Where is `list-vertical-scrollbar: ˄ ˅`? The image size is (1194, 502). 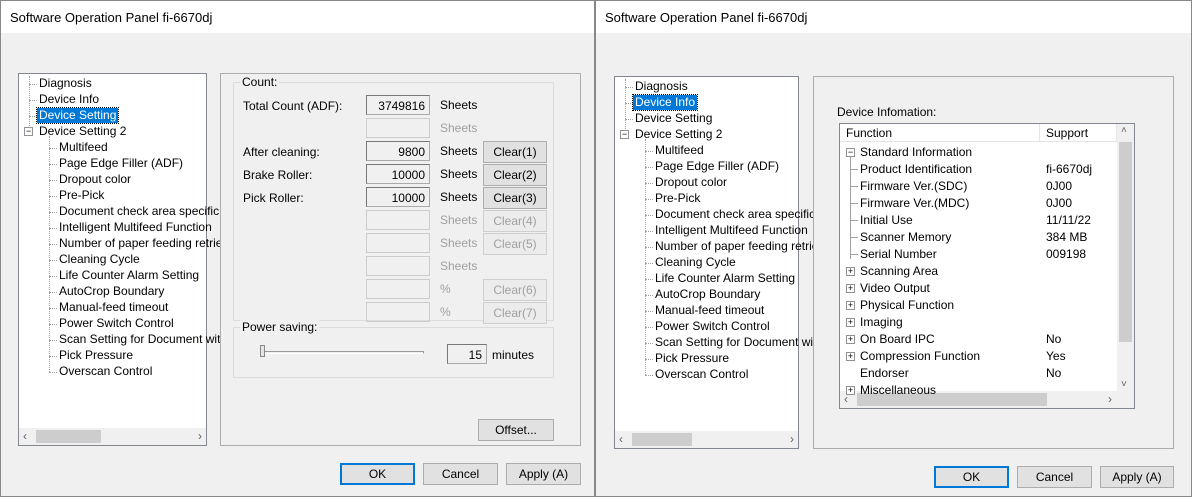 list-vertical-scrollbar: ˄ ˅ is located at coordinates (1125, 257).